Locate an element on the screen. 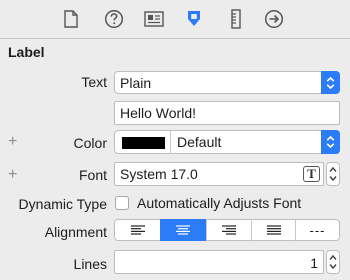 The image size is (350, 280). adjusts-font-checkbox is located at coordinates (122, 203).